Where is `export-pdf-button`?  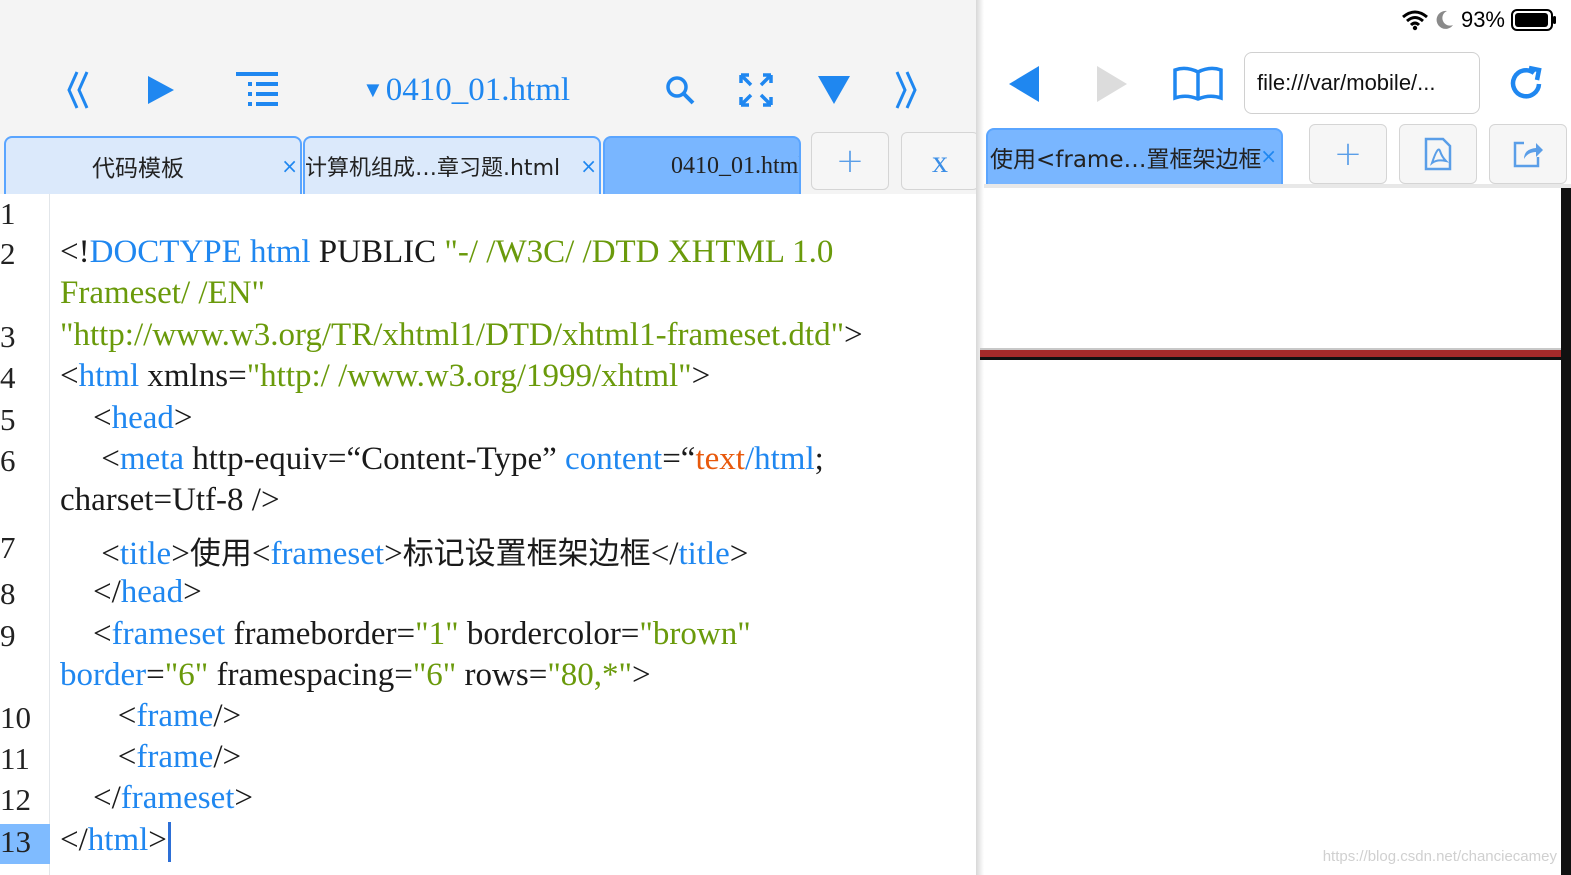 export-pdf-button is located at coordinates (1438, 154).